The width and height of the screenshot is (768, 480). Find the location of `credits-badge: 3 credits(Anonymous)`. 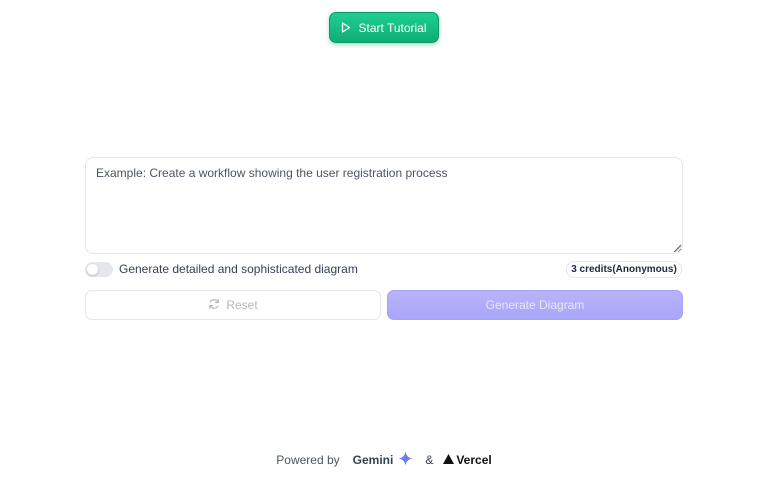

credits-badge: 3 credits(Anonymous) is located at coordinates (624, 269).